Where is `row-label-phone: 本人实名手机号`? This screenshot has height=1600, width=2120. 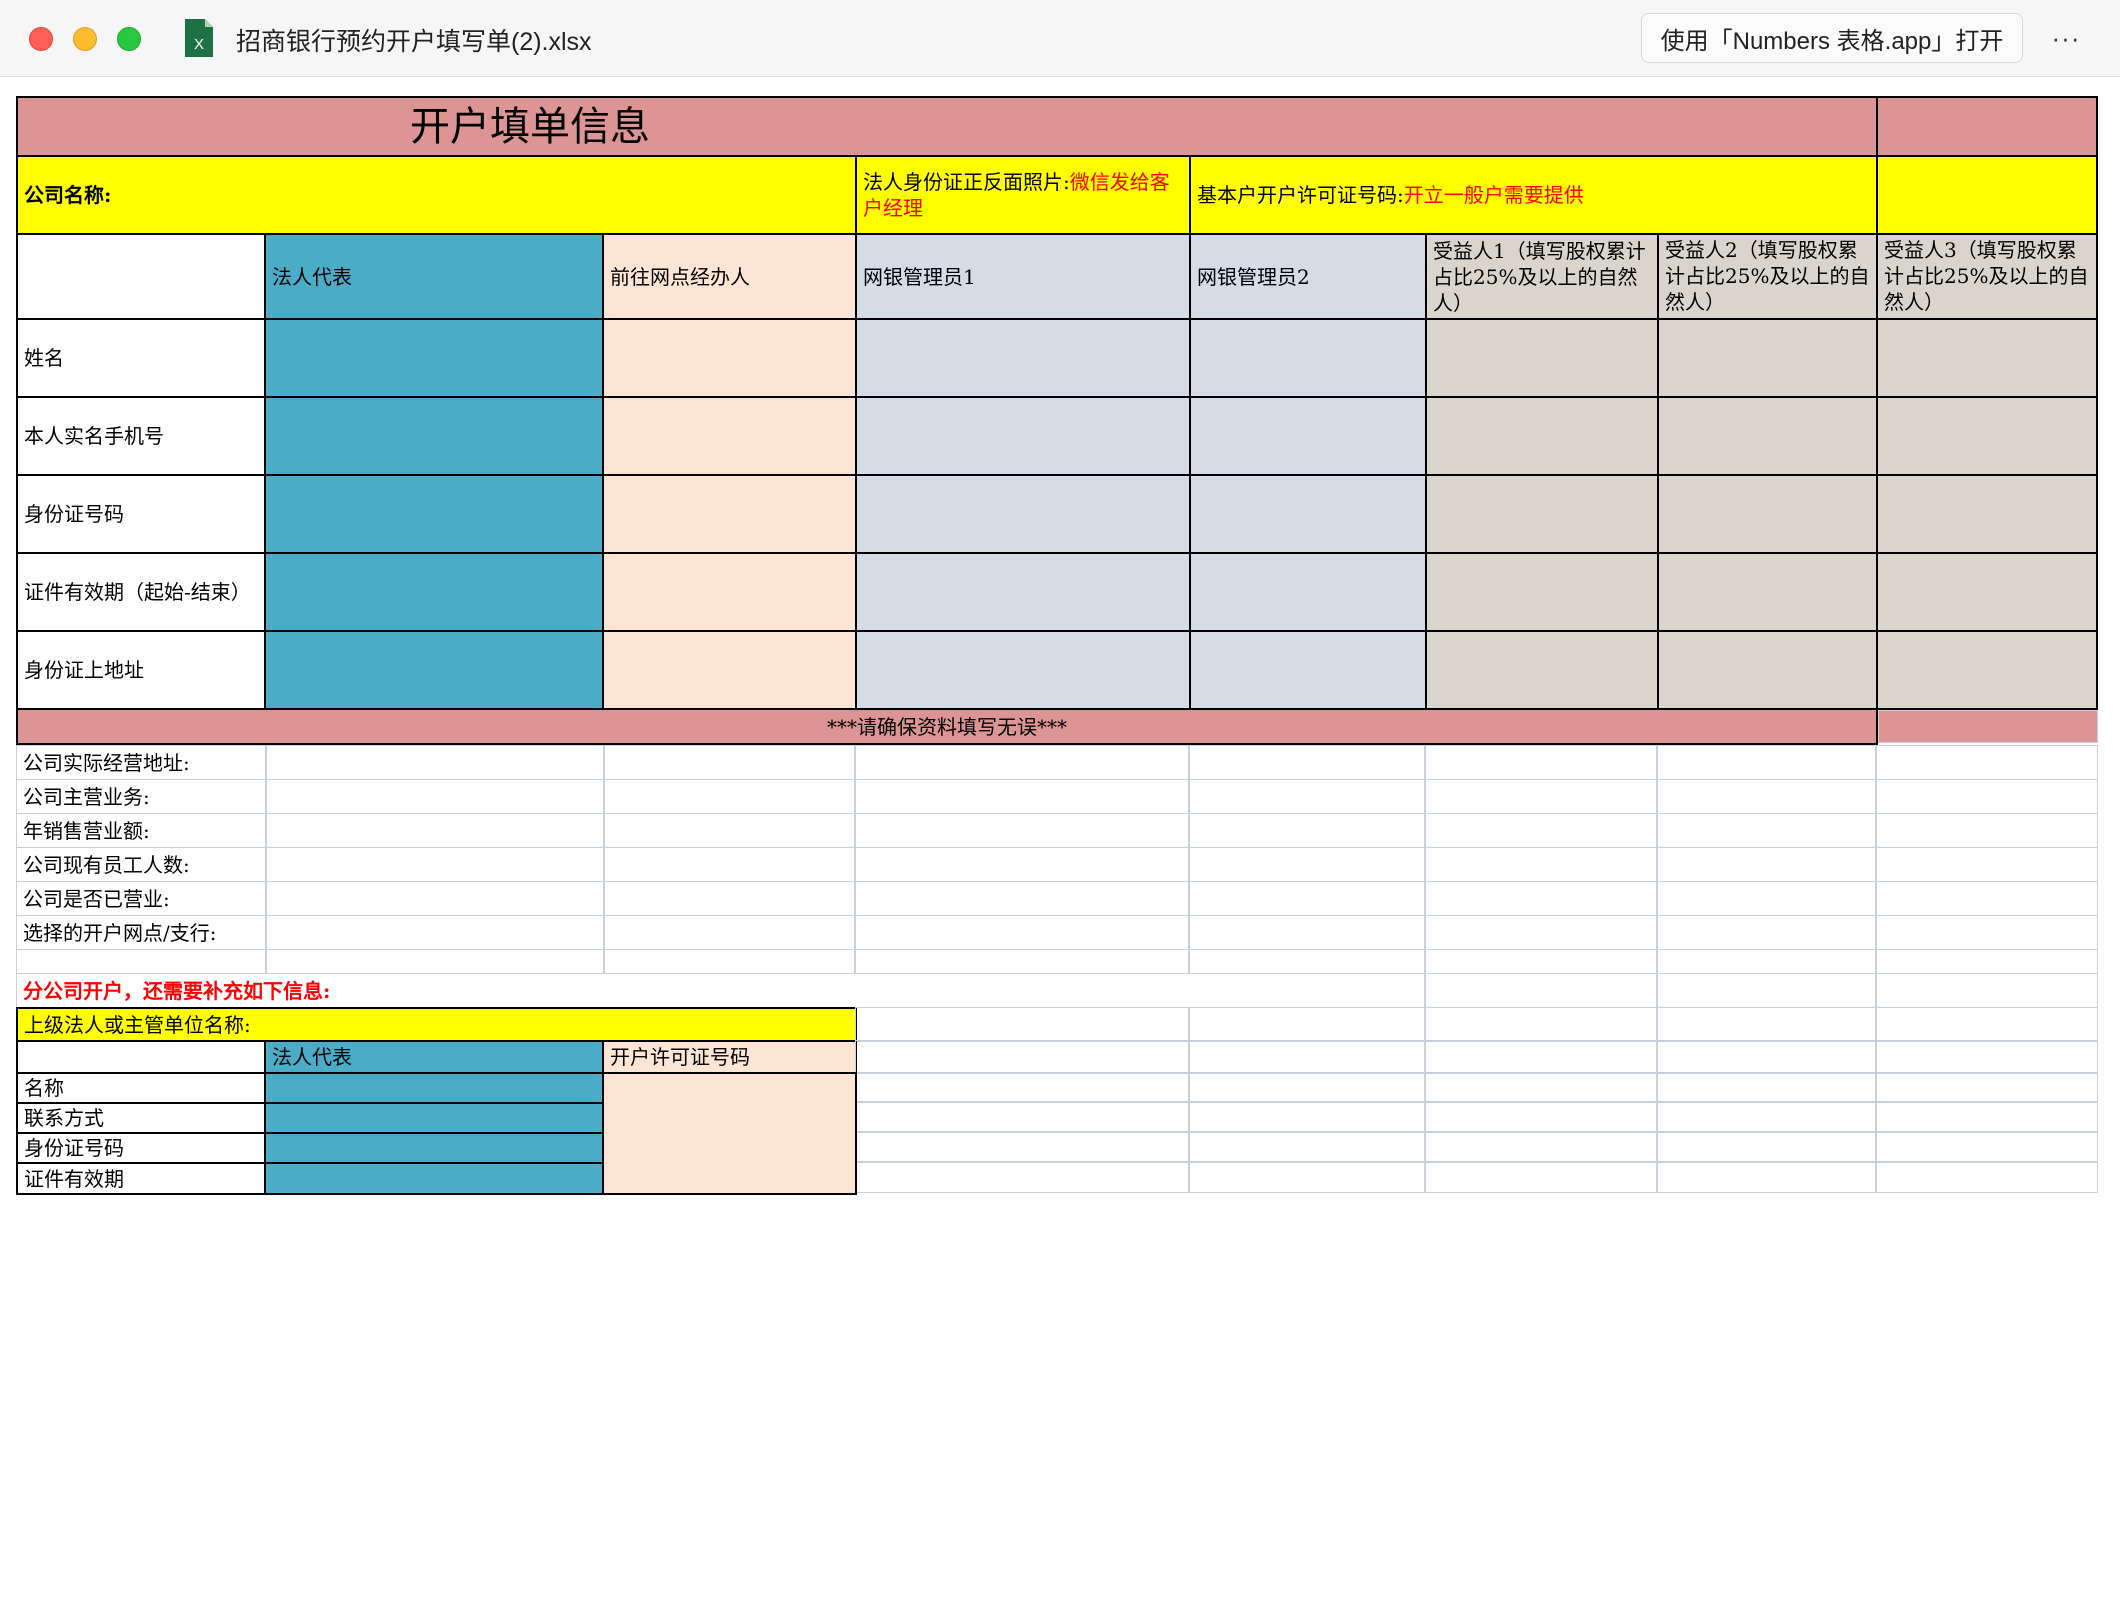
row-label-phone: 本人实名手机号 is located at coordinates (141, 436).